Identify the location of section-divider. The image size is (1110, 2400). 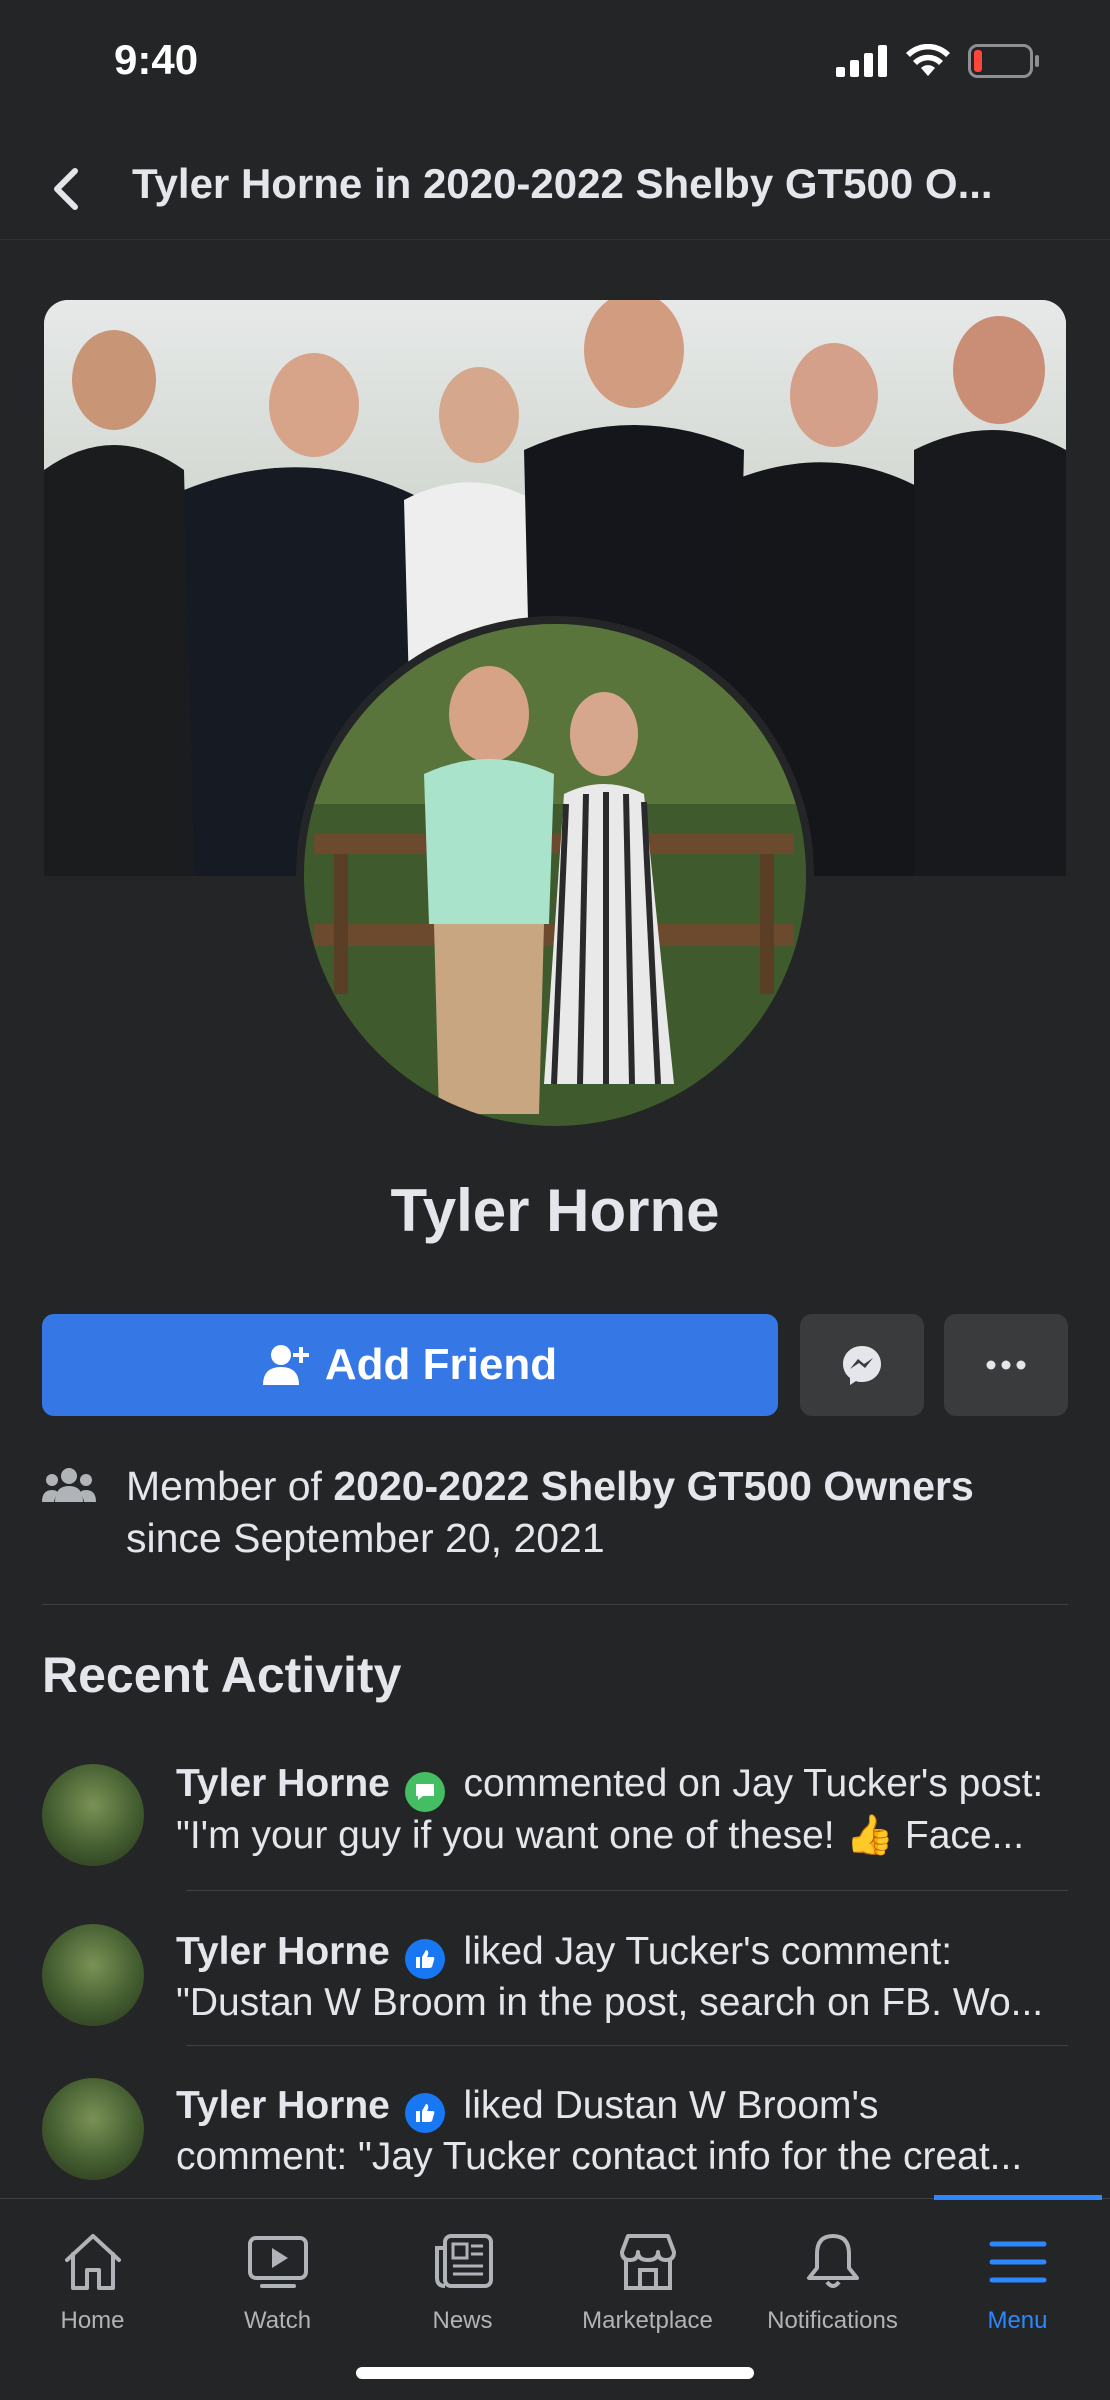
(555, 1604).